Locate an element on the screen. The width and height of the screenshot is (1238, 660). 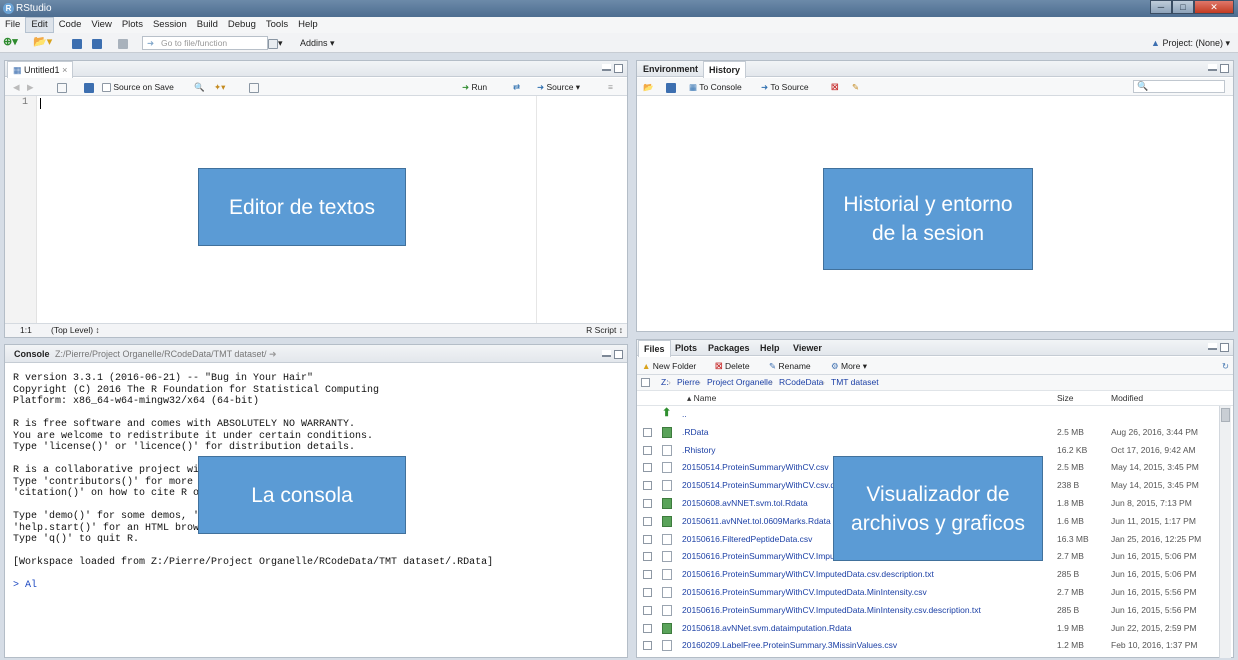
tab-files: Files is located at coordinates (654, 348).